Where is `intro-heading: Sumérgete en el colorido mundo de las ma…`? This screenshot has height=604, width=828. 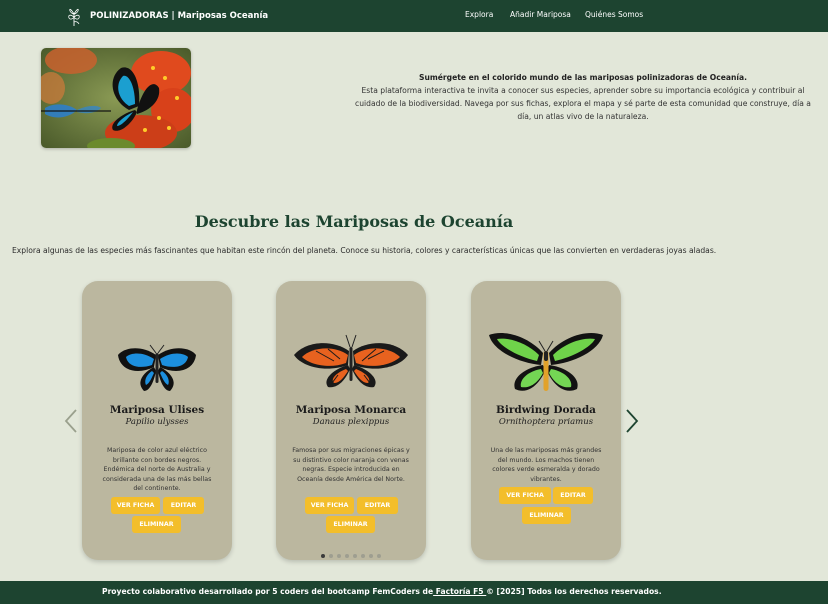
intro-heading: Sumérgete en el colorido mundo de las ma… is located at coordinates (583, 77).